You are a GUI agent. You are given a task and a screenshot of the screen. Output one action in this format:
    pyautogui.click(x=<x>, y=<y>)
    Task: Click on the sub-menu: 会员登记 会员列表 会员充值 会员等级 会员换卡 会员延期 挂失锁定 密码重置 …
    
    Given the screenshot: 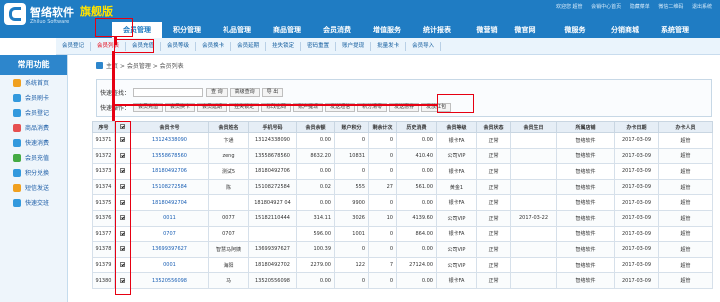 What is the action you would take?
    pyautogui.click(x=388, y=46)
    